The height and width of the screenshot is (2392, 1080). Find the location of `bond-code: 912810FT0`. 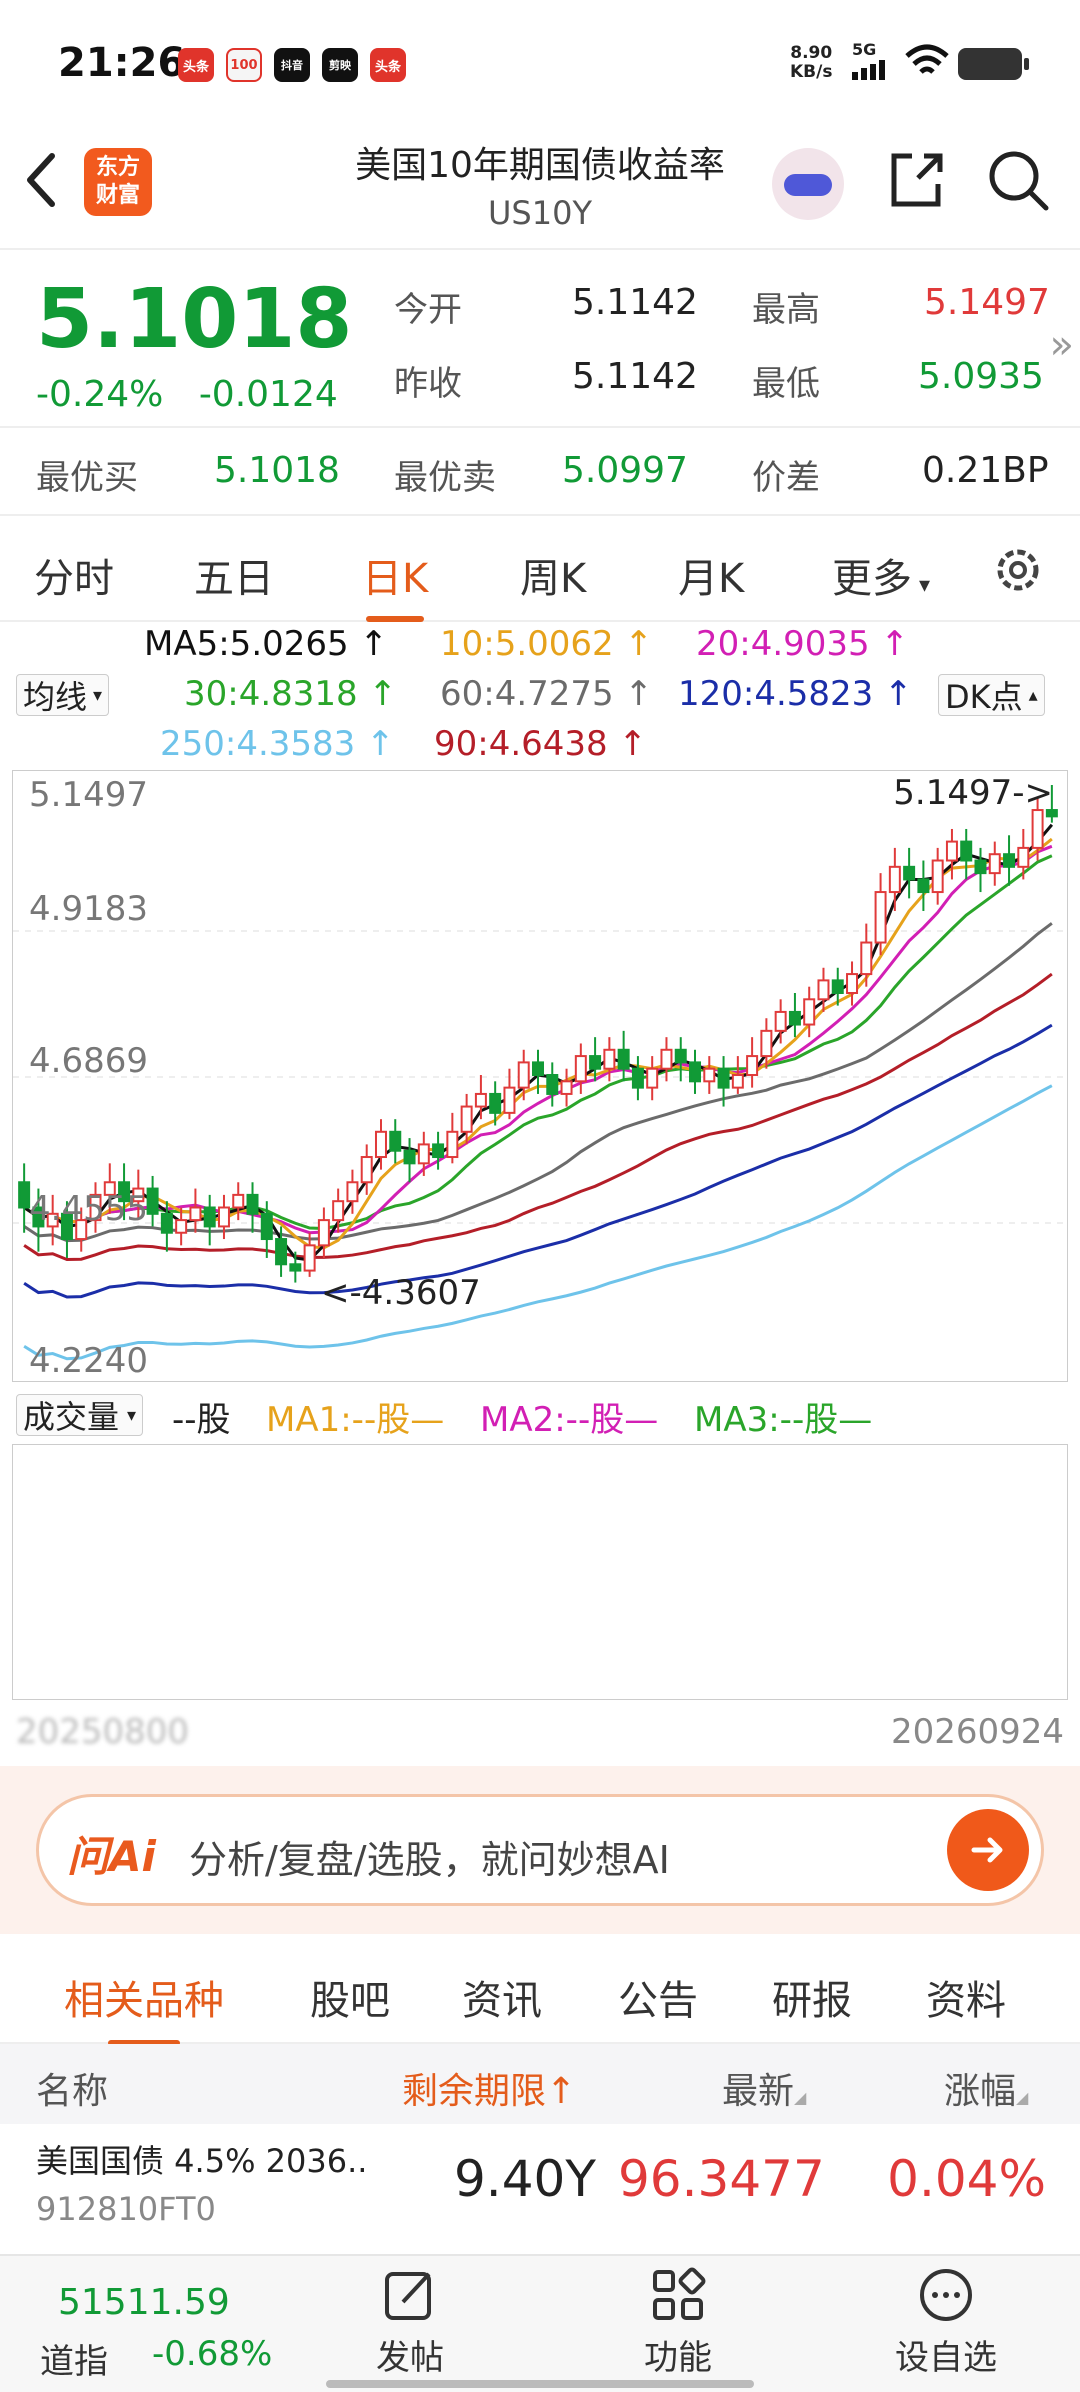

bond-code: 912810FT0 is located at coordinates (126, 2209).